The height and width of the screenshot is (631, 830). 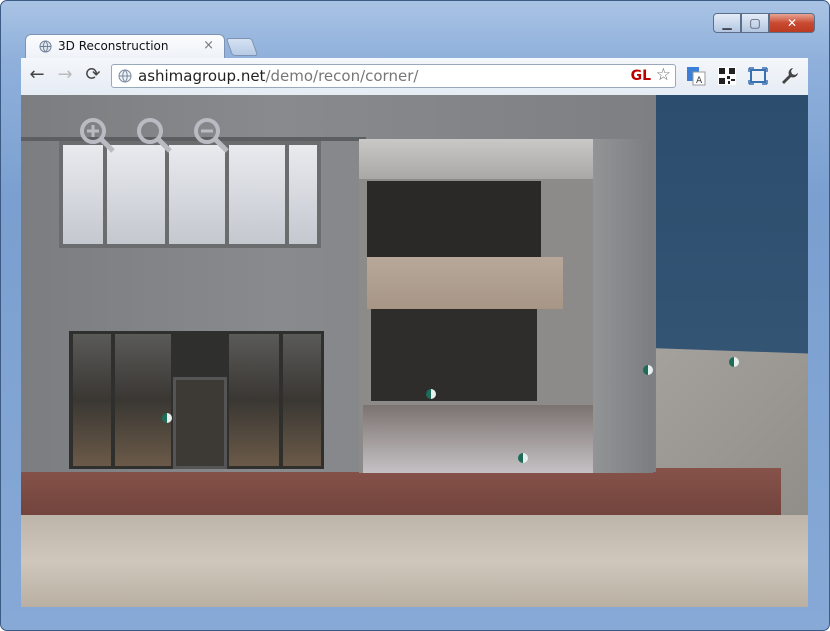 I want to click on globe-icon, so click(x=45, y=46).